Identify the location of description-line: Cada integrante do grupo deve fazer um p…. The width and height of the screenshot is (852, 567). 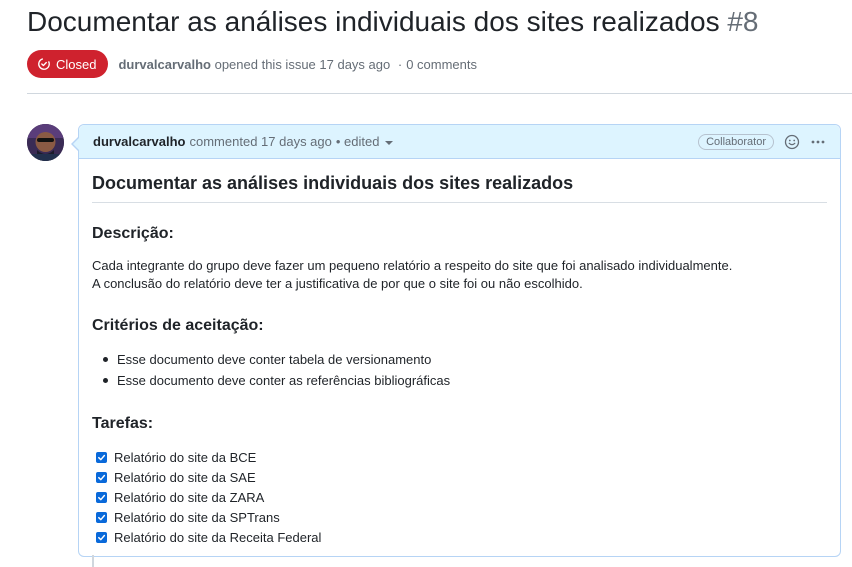
(412, 265).